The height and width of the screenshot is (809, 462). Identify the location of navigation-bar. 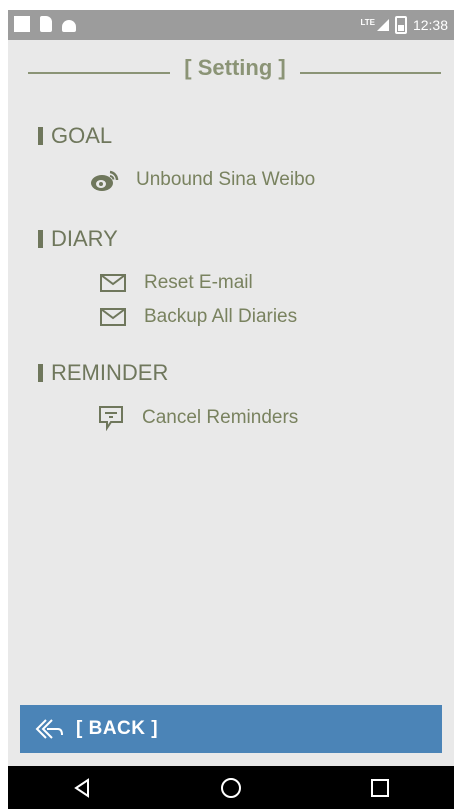
(231, 787).